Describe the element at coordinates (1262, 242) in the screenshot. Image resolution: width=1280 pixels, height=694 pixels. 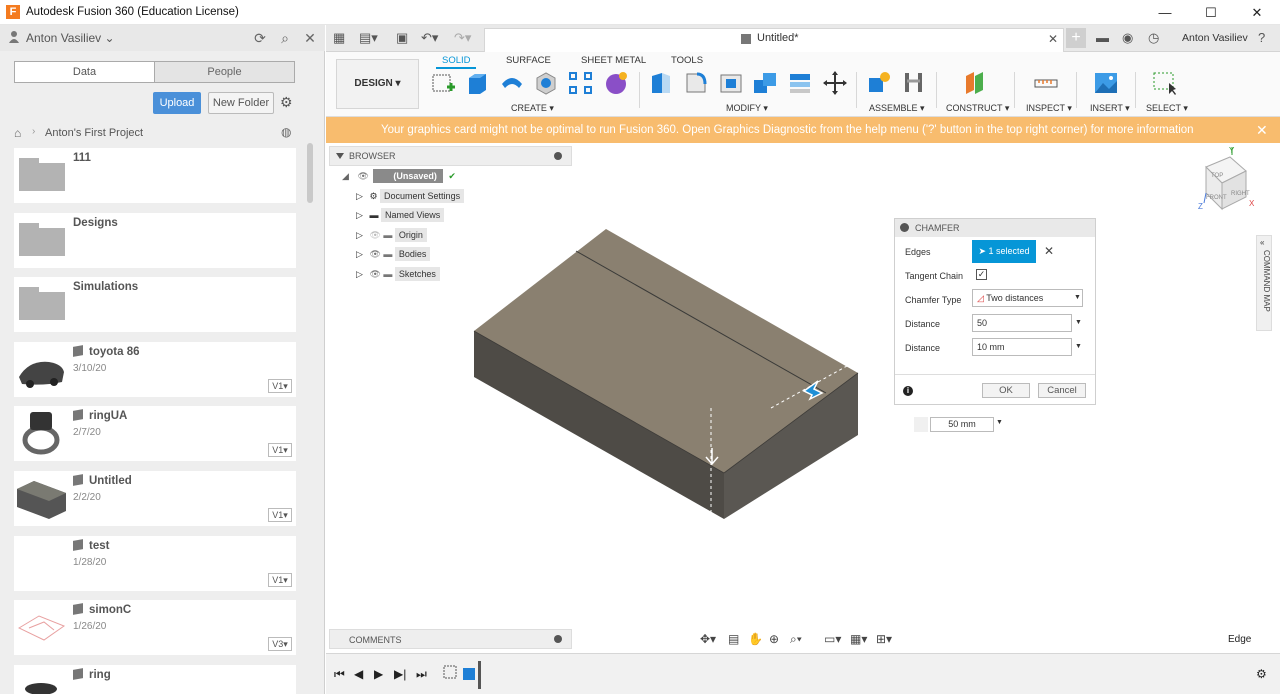
I see `expand-icon: «` at that location.